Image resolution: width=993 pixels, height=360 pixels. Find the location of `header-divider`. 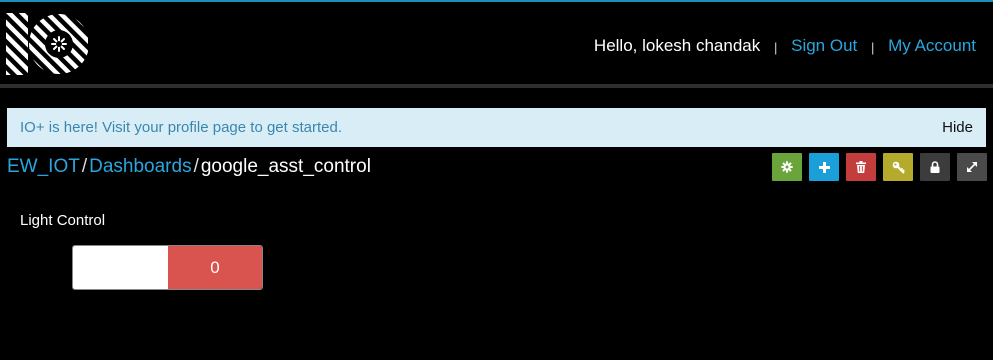

header-divider is located at coordinates (496, 86).